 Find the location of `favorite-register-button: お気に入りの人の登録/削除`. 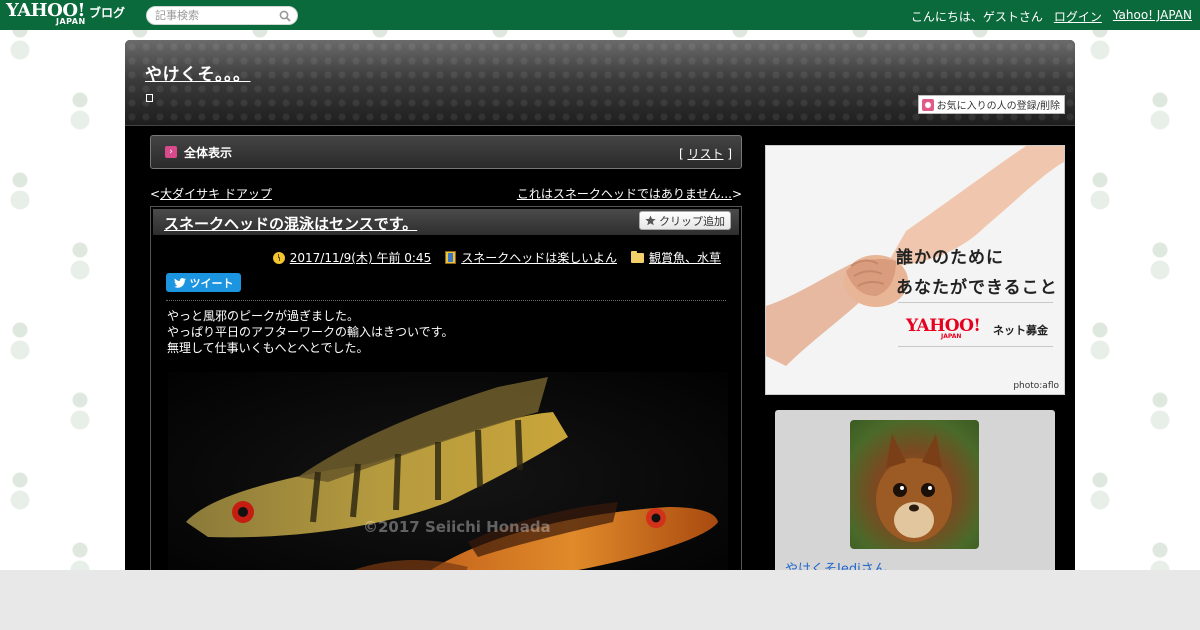

favorite-register-button: お気に入りの人の登録/削除 is located at coordinates (991, 104).